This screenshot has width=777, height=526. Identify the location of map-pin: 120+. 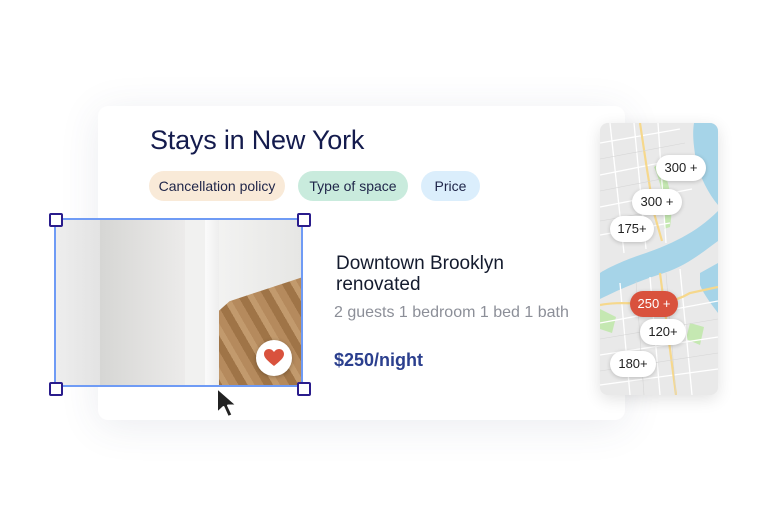
(663, 332).